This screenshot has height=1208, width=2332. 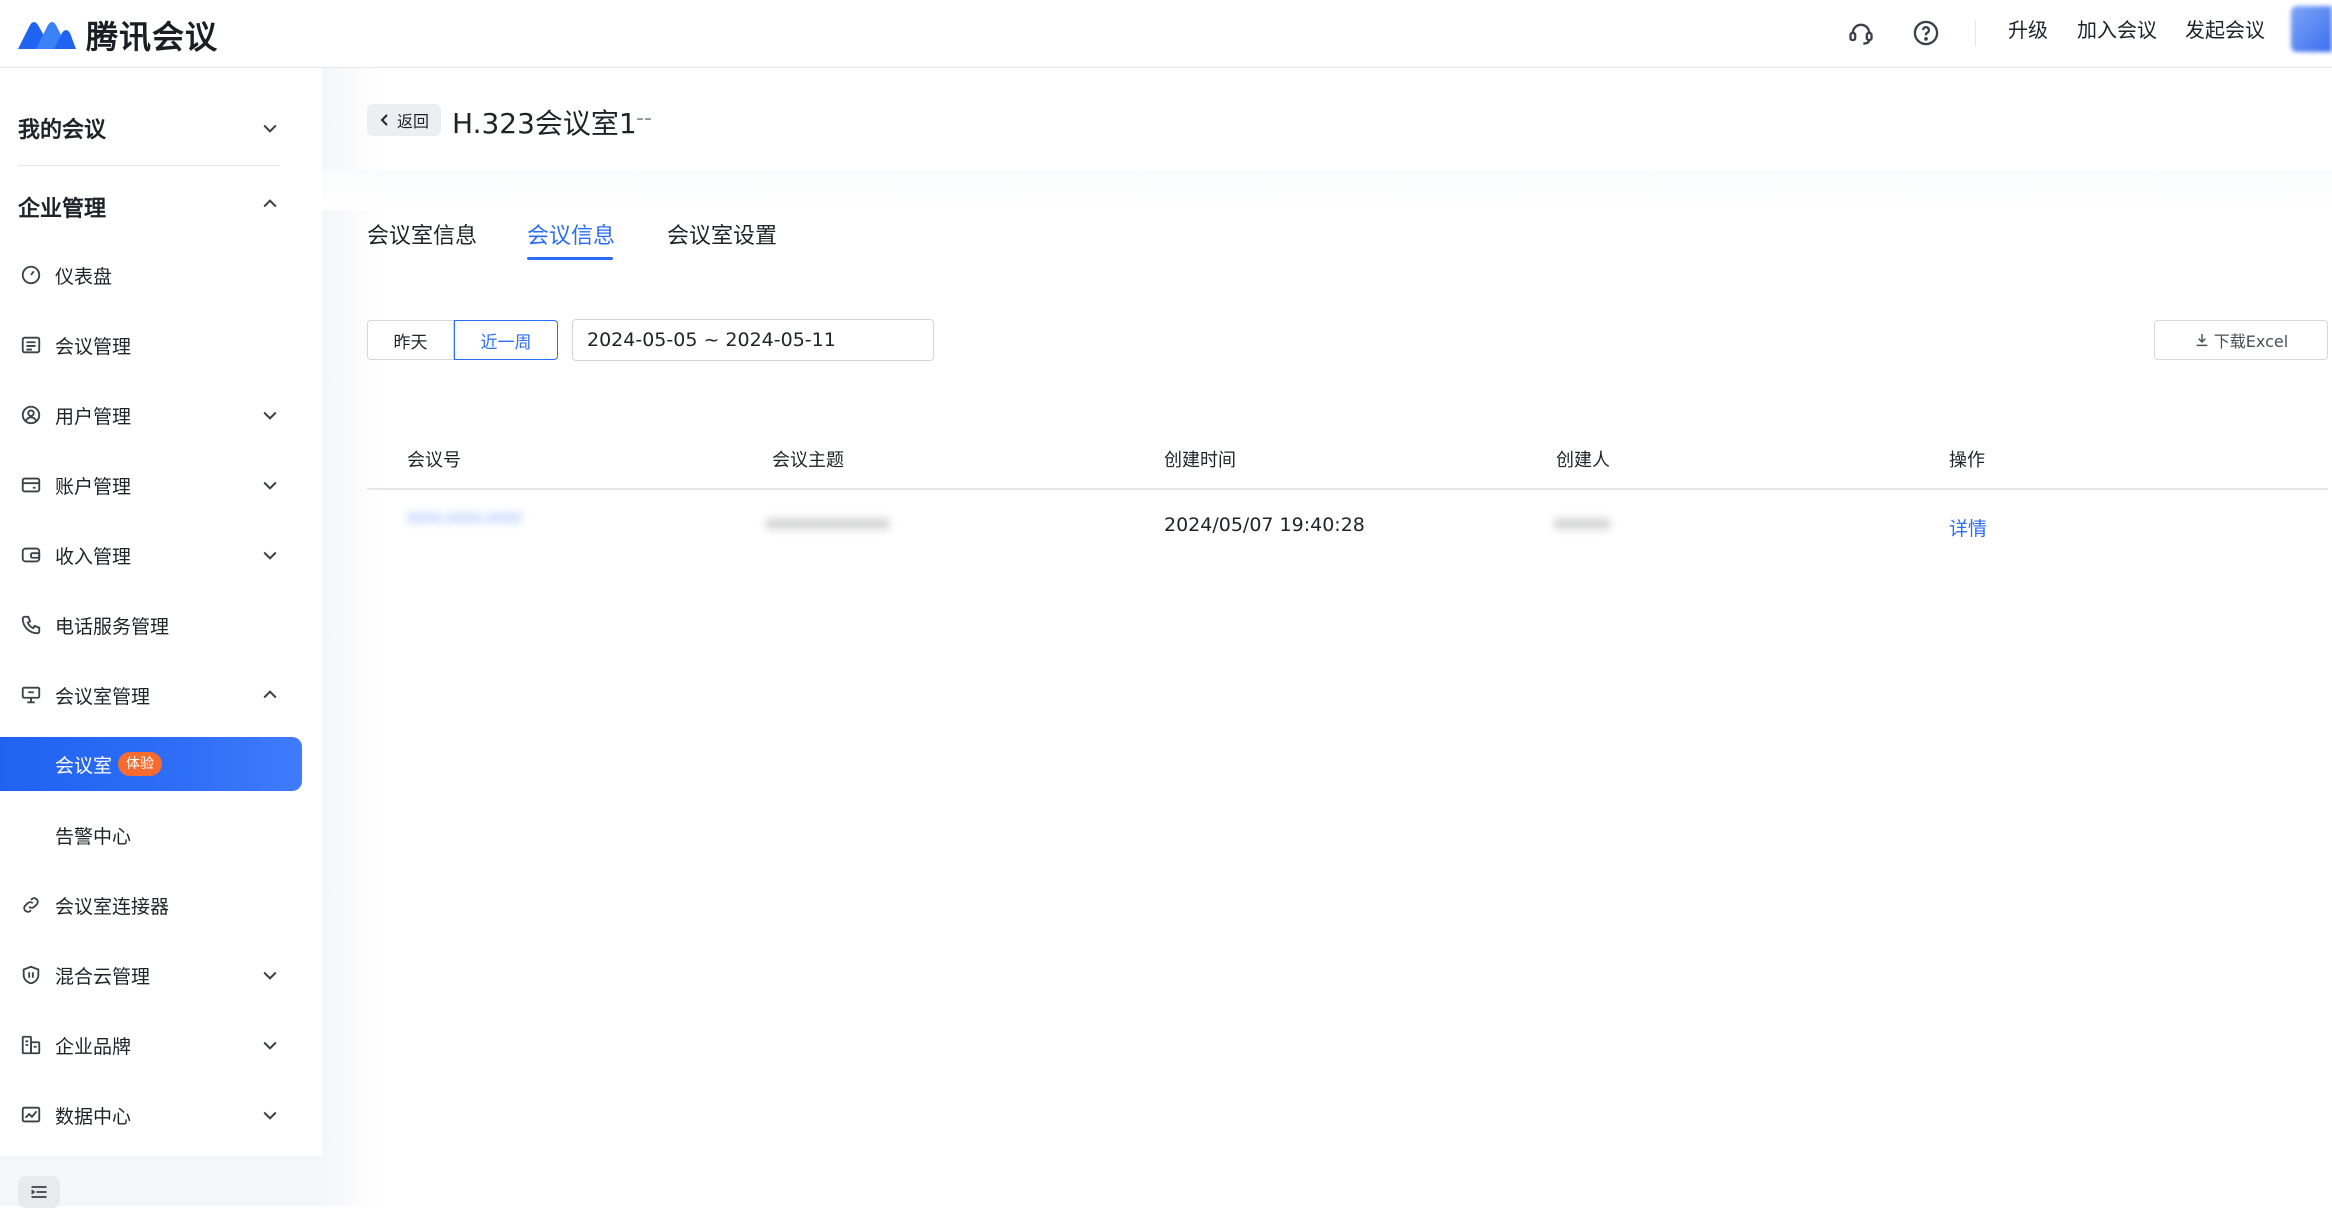 What do you see at coordinates (31, 275) in the screenshot?
I see `dashboard-icon` at bounding box center [31, 275].